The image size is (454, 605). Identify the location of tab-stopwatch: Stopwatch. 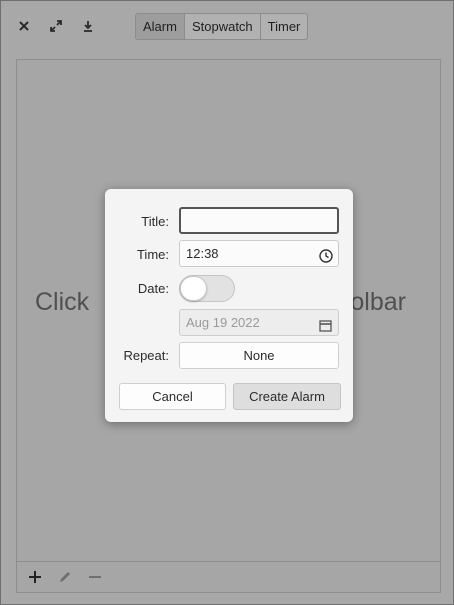
(223, 26).